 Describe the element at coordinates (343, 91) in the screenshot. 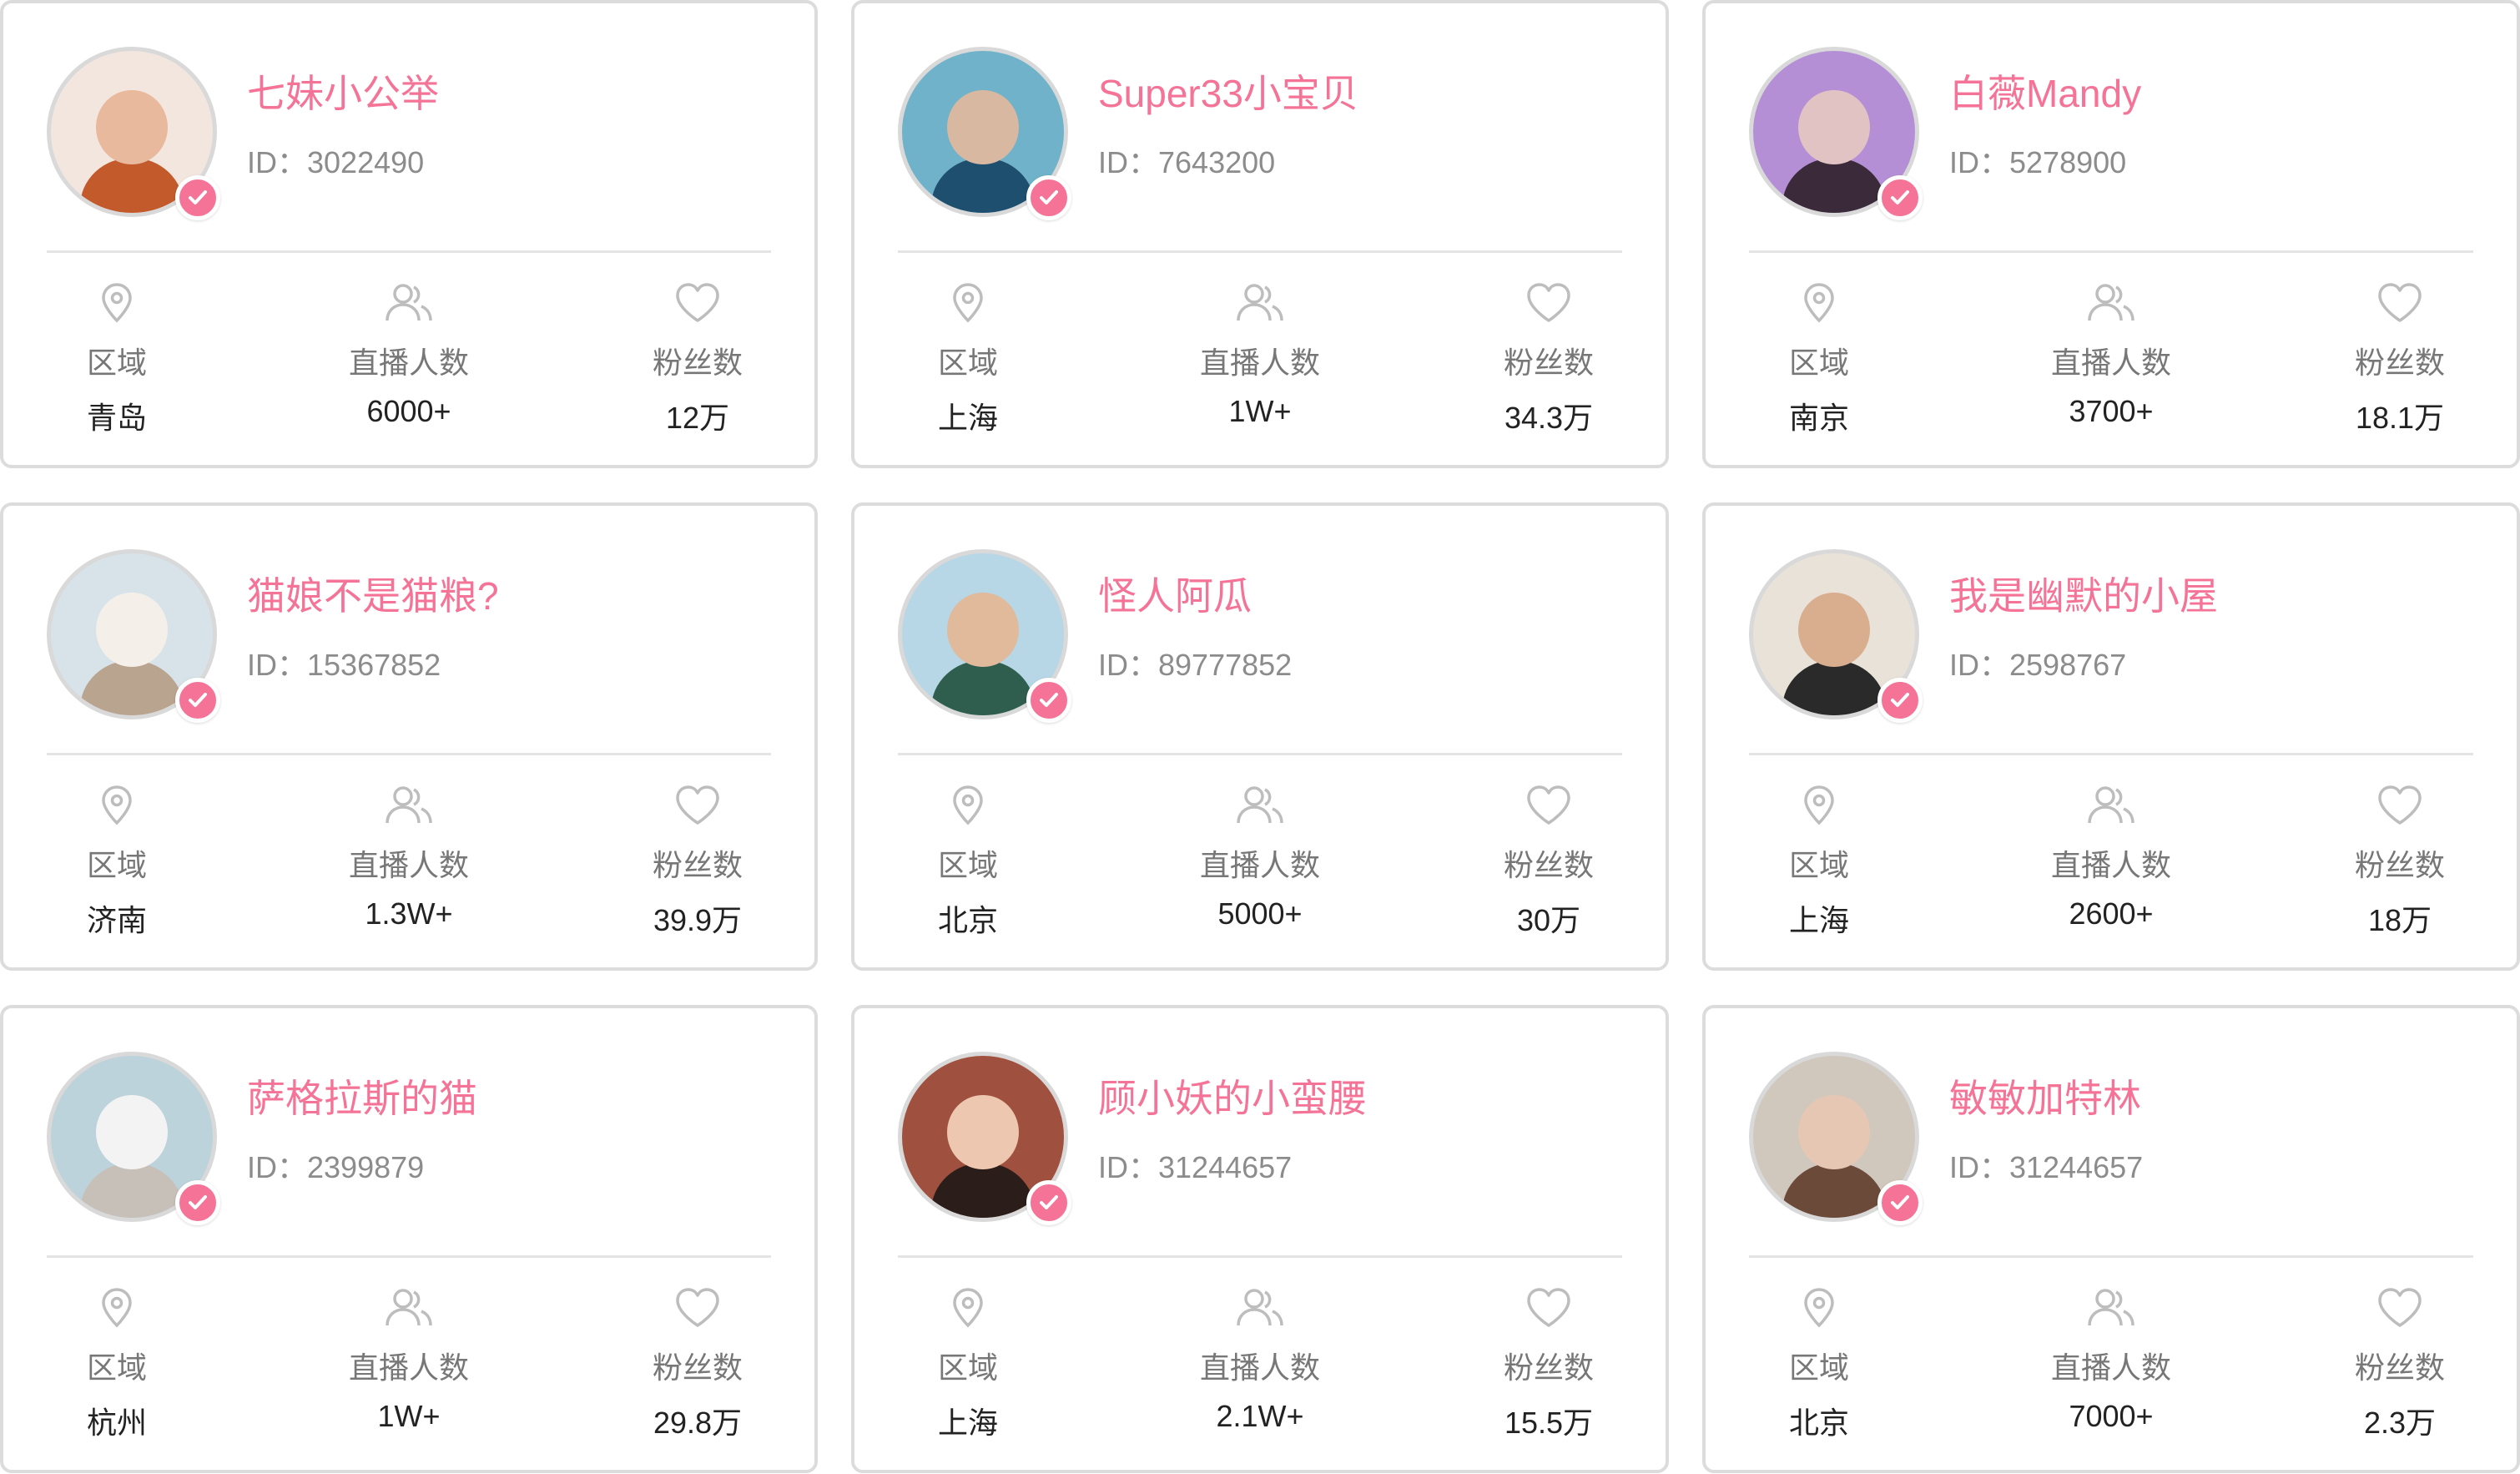

I see `streamer-name: 七妹小公举` at that location.